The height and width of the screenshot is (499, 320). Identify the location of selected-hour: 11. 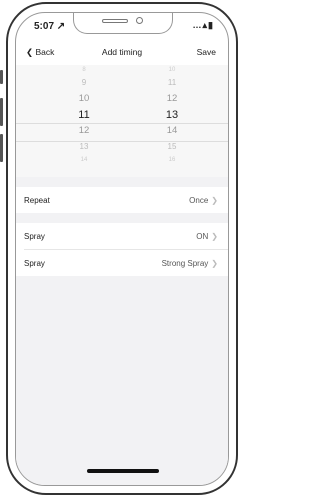
(84, 115).